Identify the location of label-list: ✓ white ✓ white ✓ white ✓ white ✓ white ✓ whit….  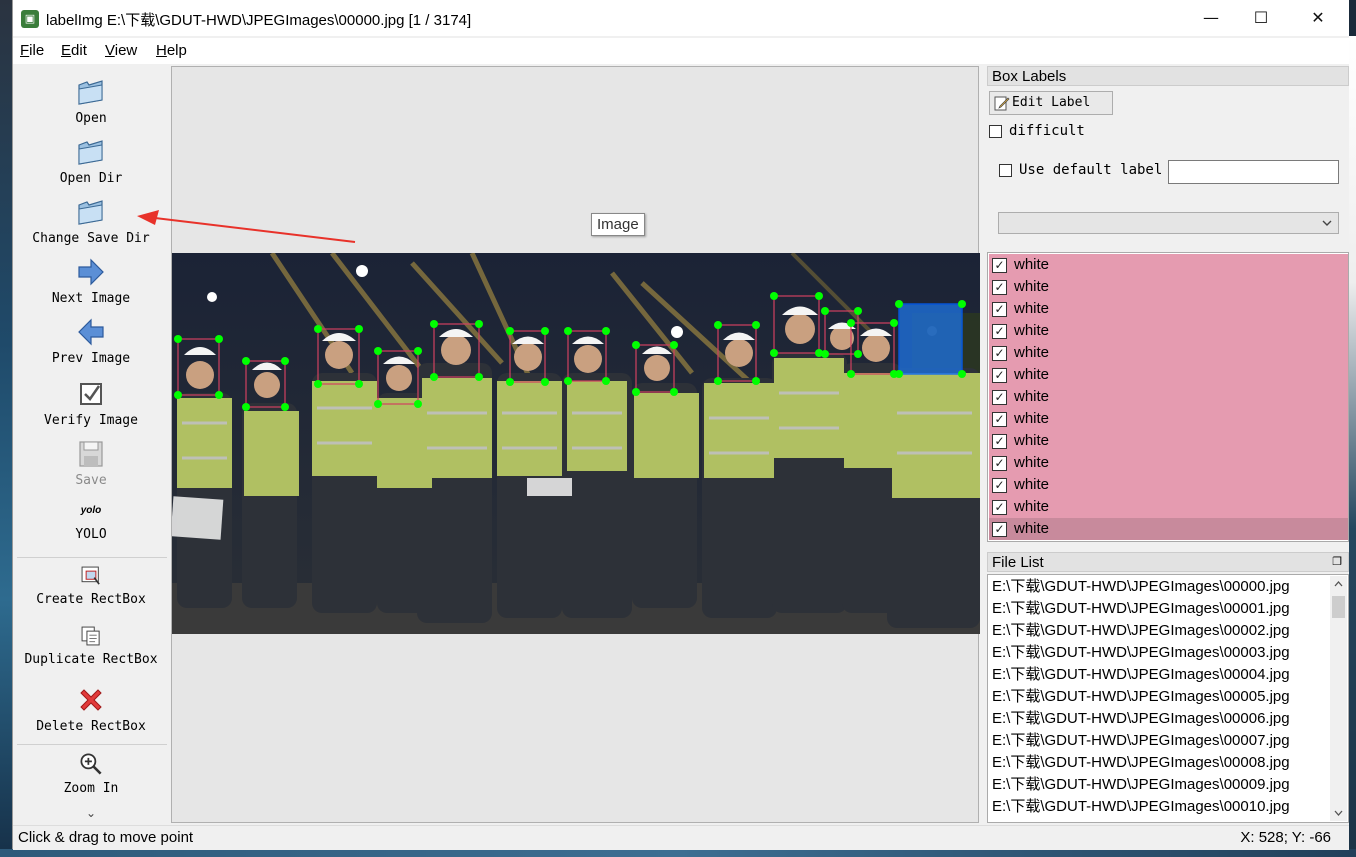
(1168, 397).